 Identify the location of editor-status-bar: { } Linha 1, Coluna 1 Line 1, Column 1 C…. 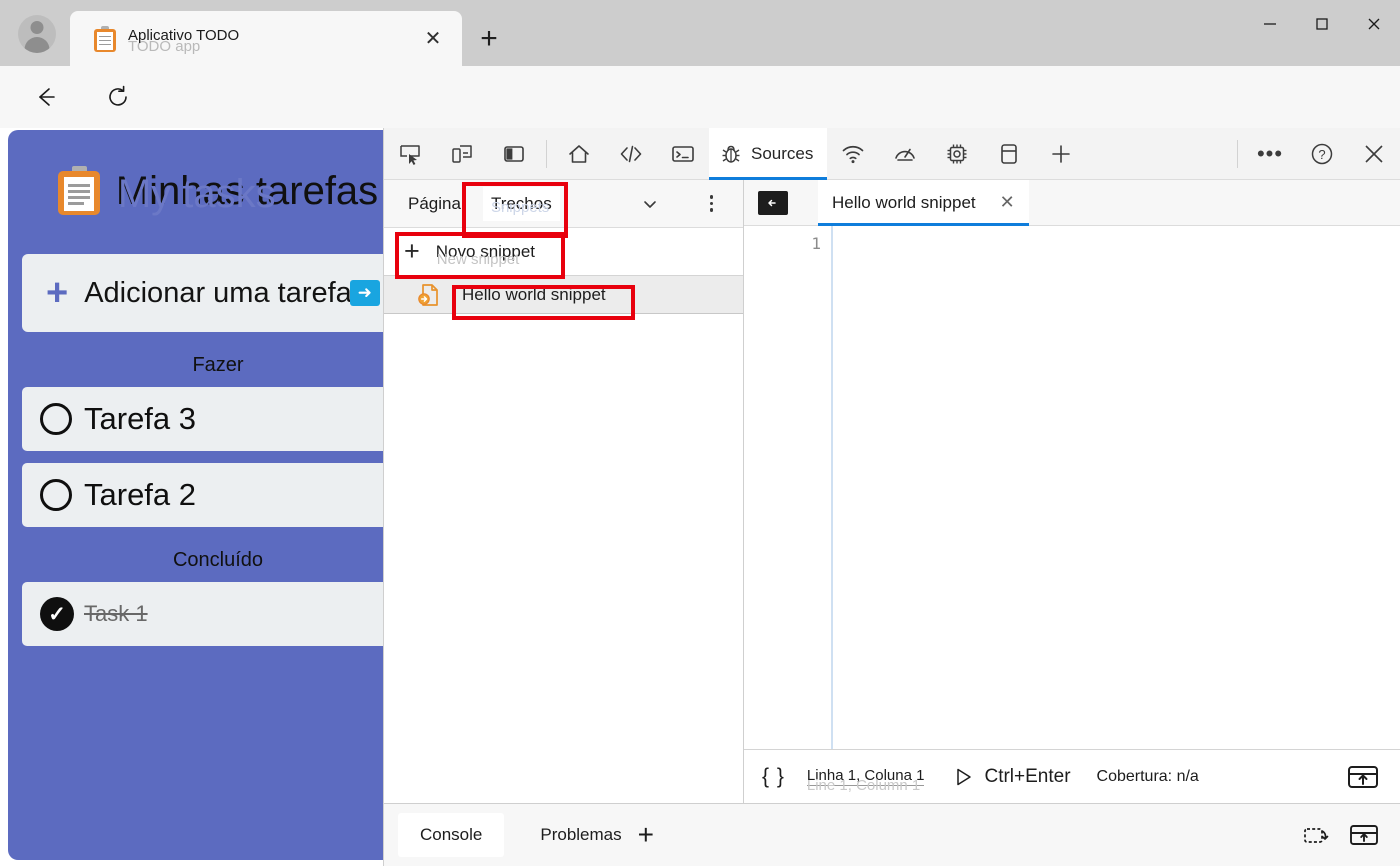
(1072, 776).